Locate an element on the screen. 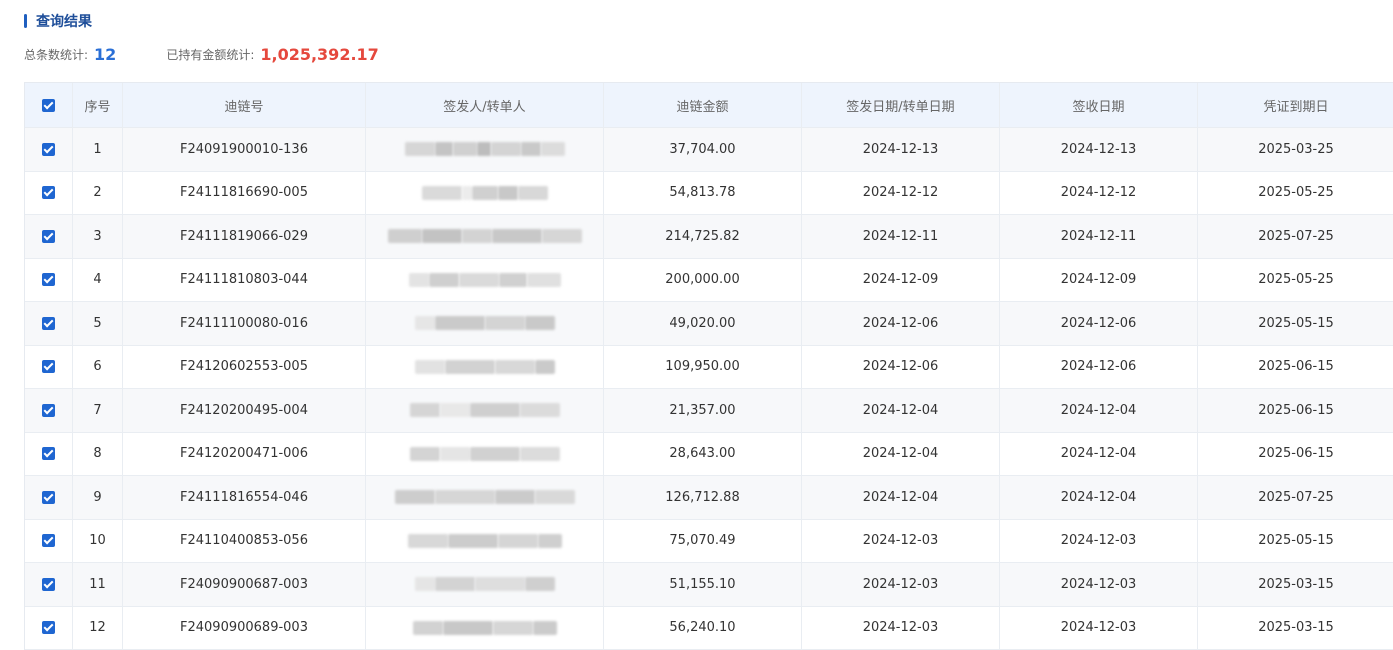  section-title: 查询结果 is located at coordinates (58, 21).